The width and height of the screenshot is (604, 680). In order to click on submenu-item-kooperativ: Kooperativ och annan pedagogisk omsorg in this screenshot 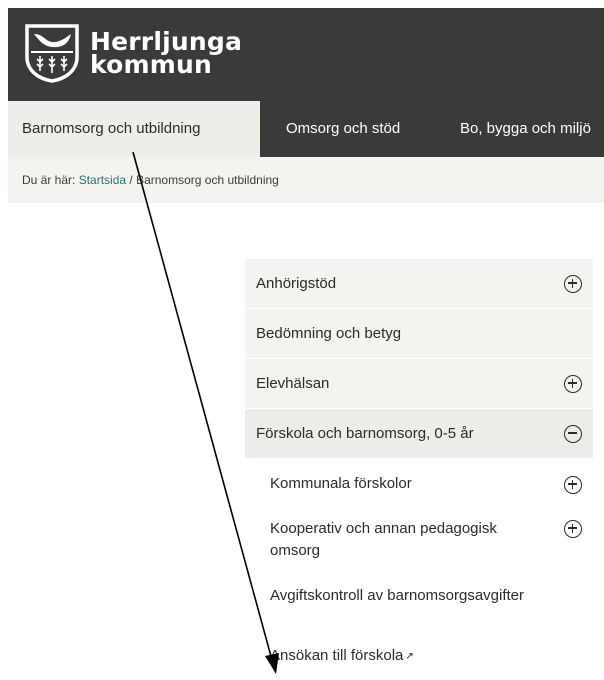, I will do `click(419, 541)`.